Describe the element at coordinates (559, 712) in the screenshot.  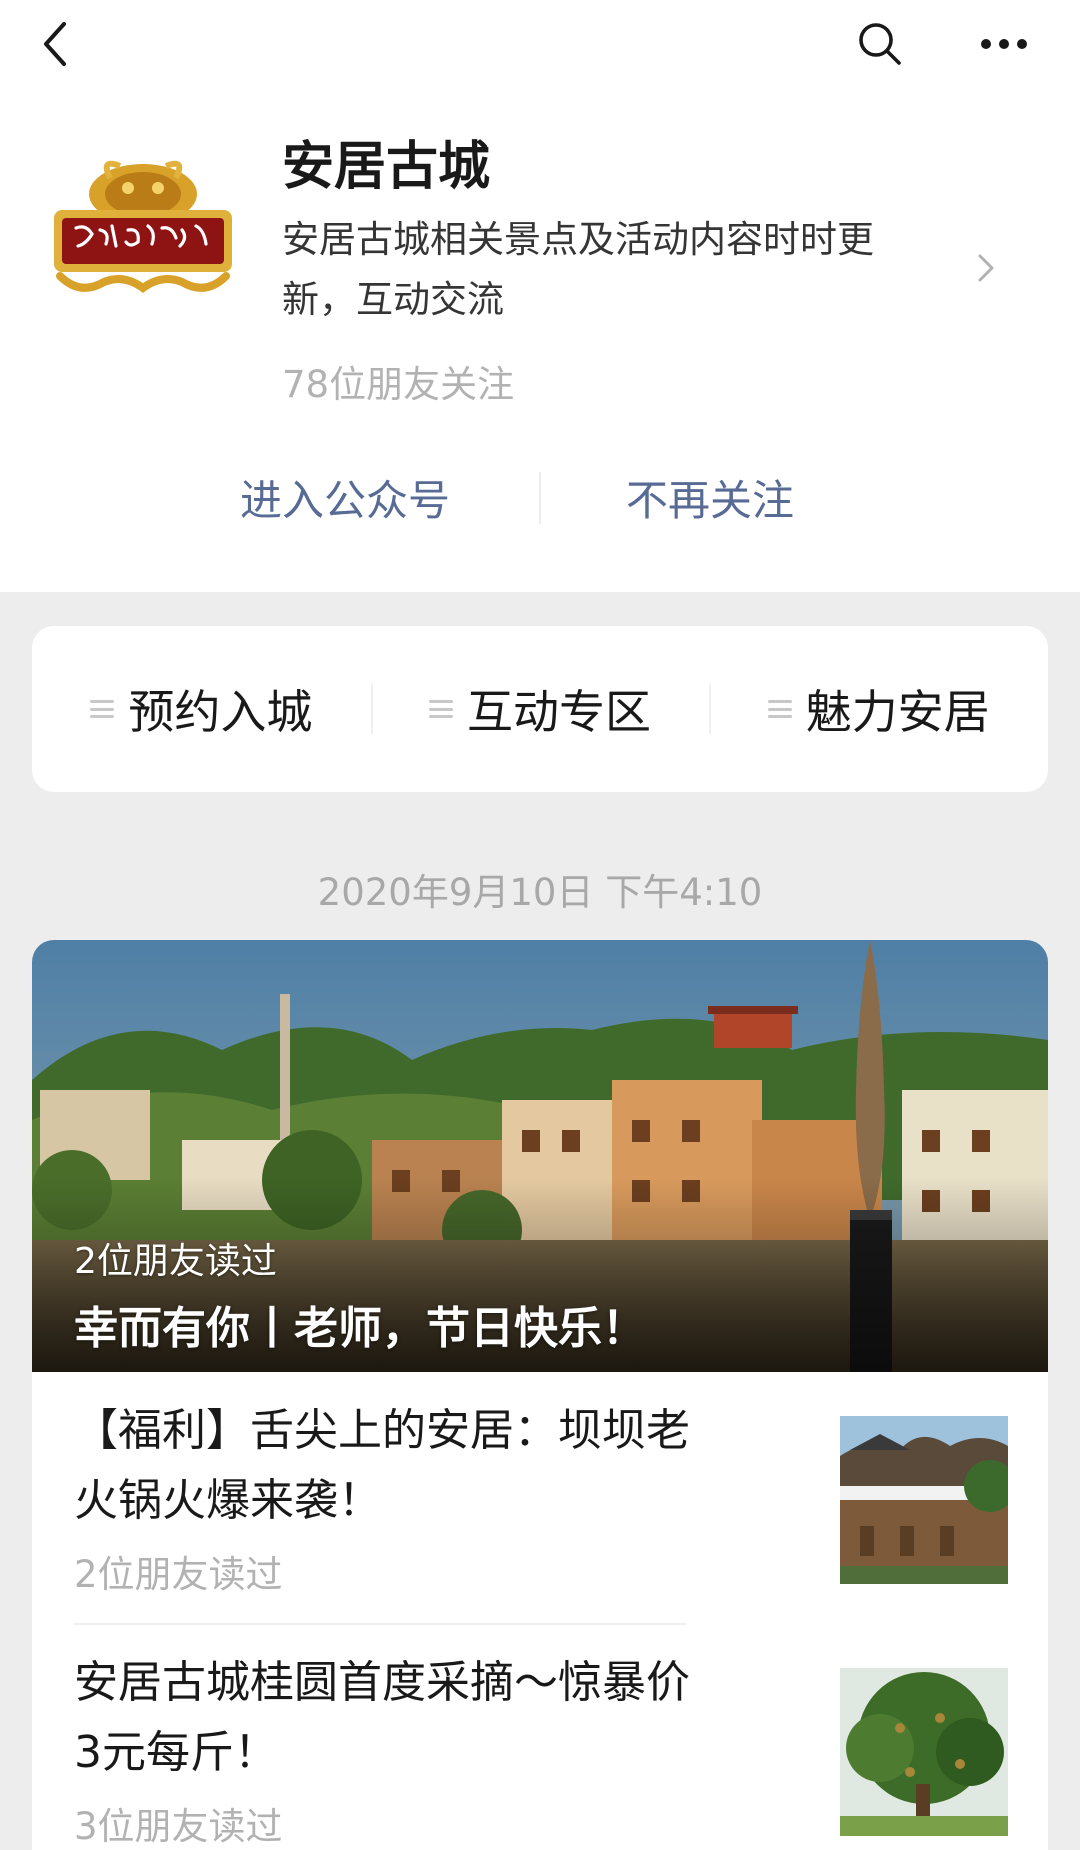
I see `menu-item-label: 互动专区` at that location.